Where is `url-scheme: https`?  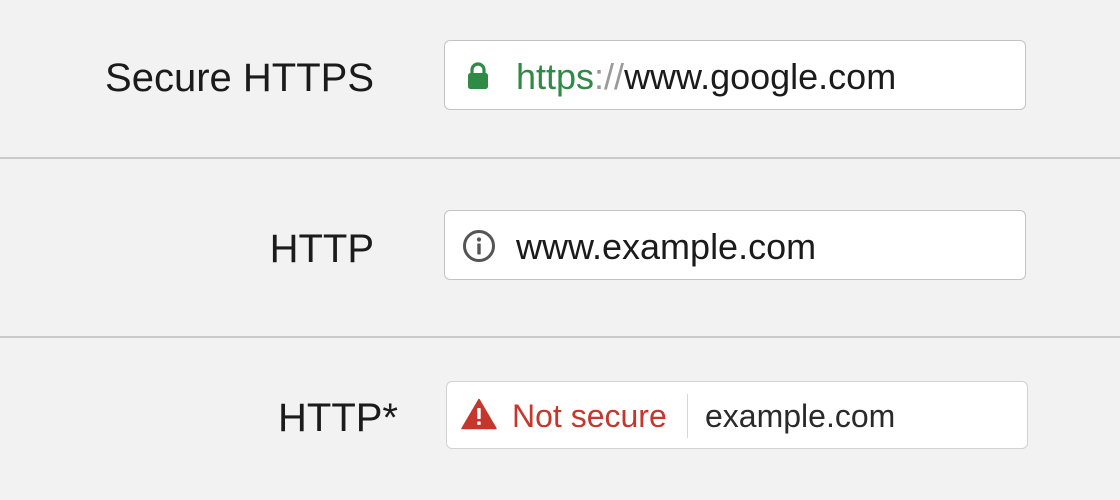
url-scheme: https is located at coordinates (555, 76).